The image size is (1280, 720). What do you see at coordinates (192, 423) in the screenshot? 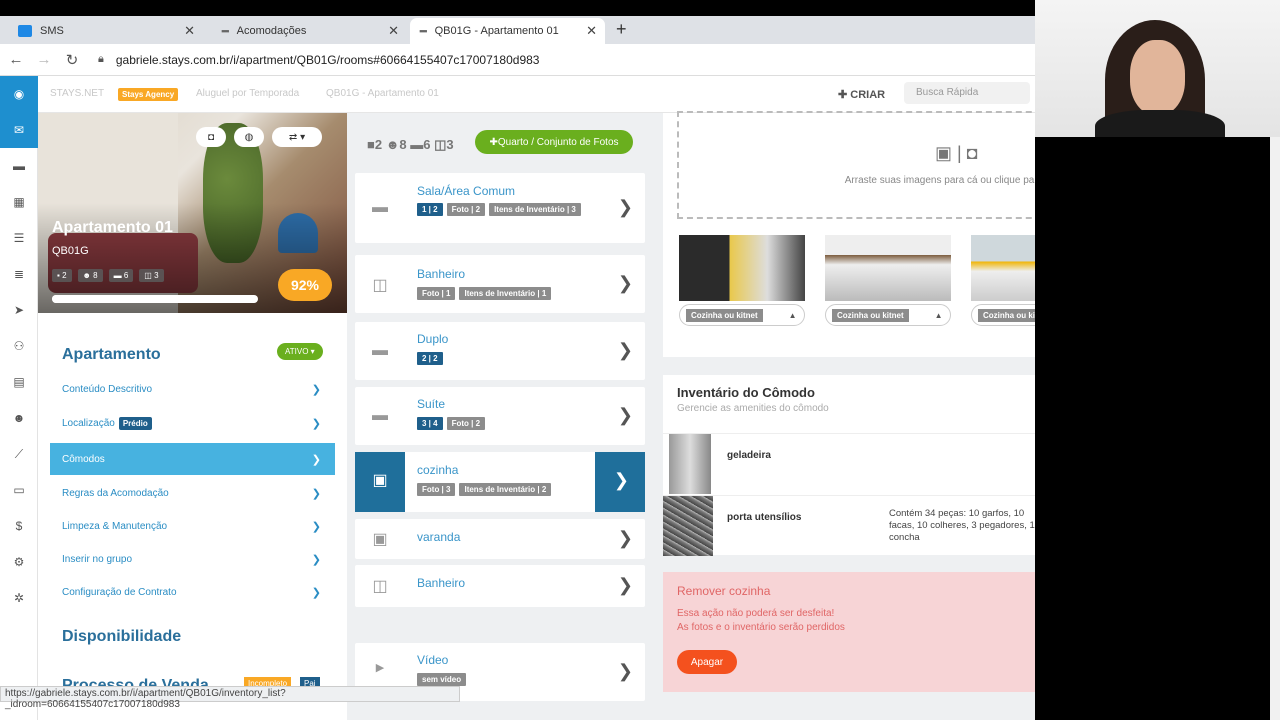
I see `menu-item-localizacao: Localização Prédio ❯` at bounding box center [192, 423].